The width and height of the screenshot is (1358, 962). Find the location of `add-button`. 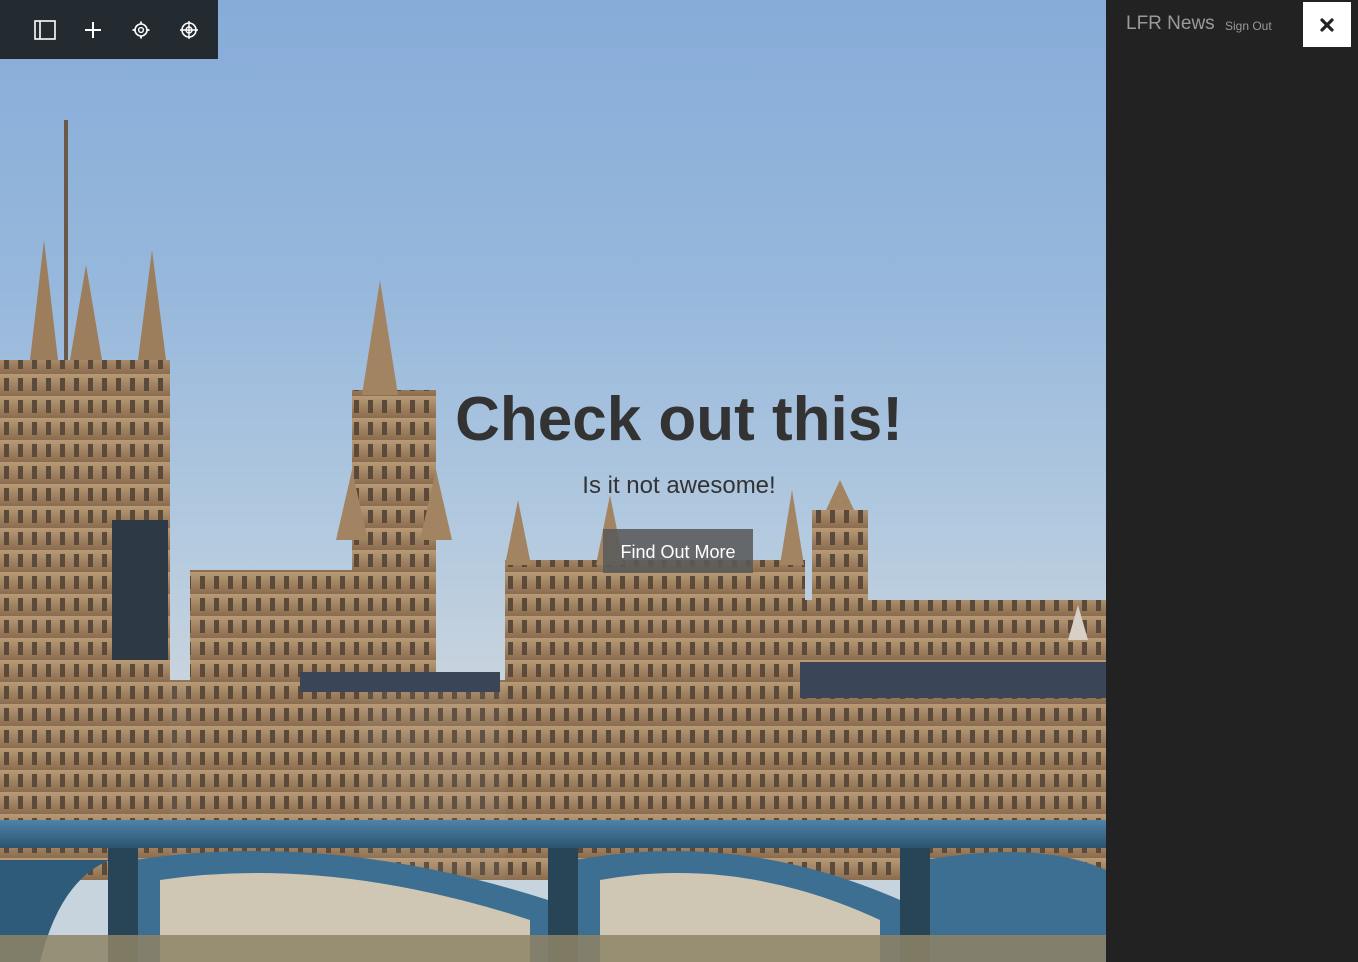

add-button is located at coordinates (93, 29).